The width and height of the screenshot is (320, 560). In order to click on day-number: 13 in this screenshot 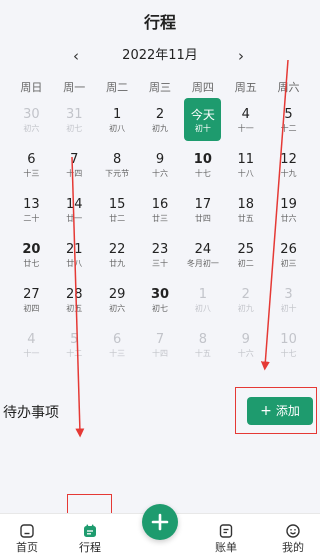, I will do `click(31, 204)`.